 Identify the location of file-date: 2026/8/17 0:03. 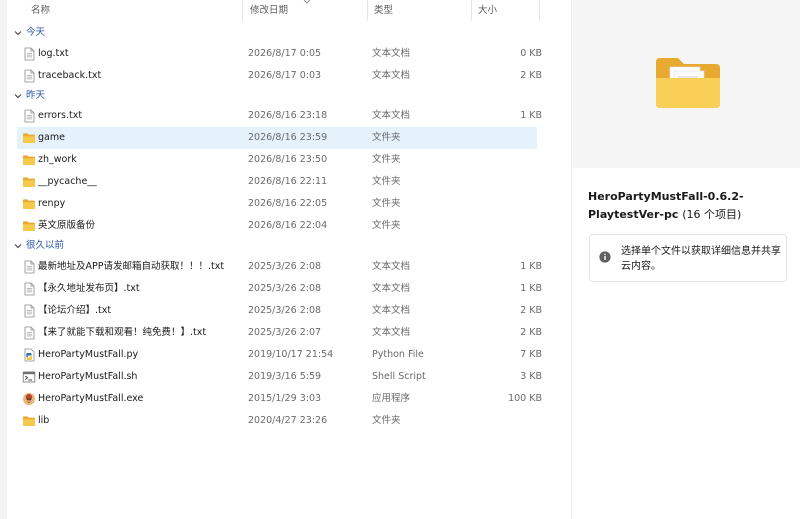
(285, 75).